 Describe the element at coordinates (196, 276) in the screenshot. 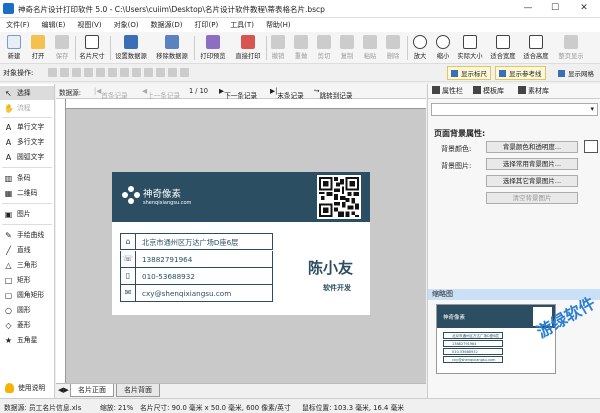

I see `mobile-row: ▯ 010-53688932` at that location.